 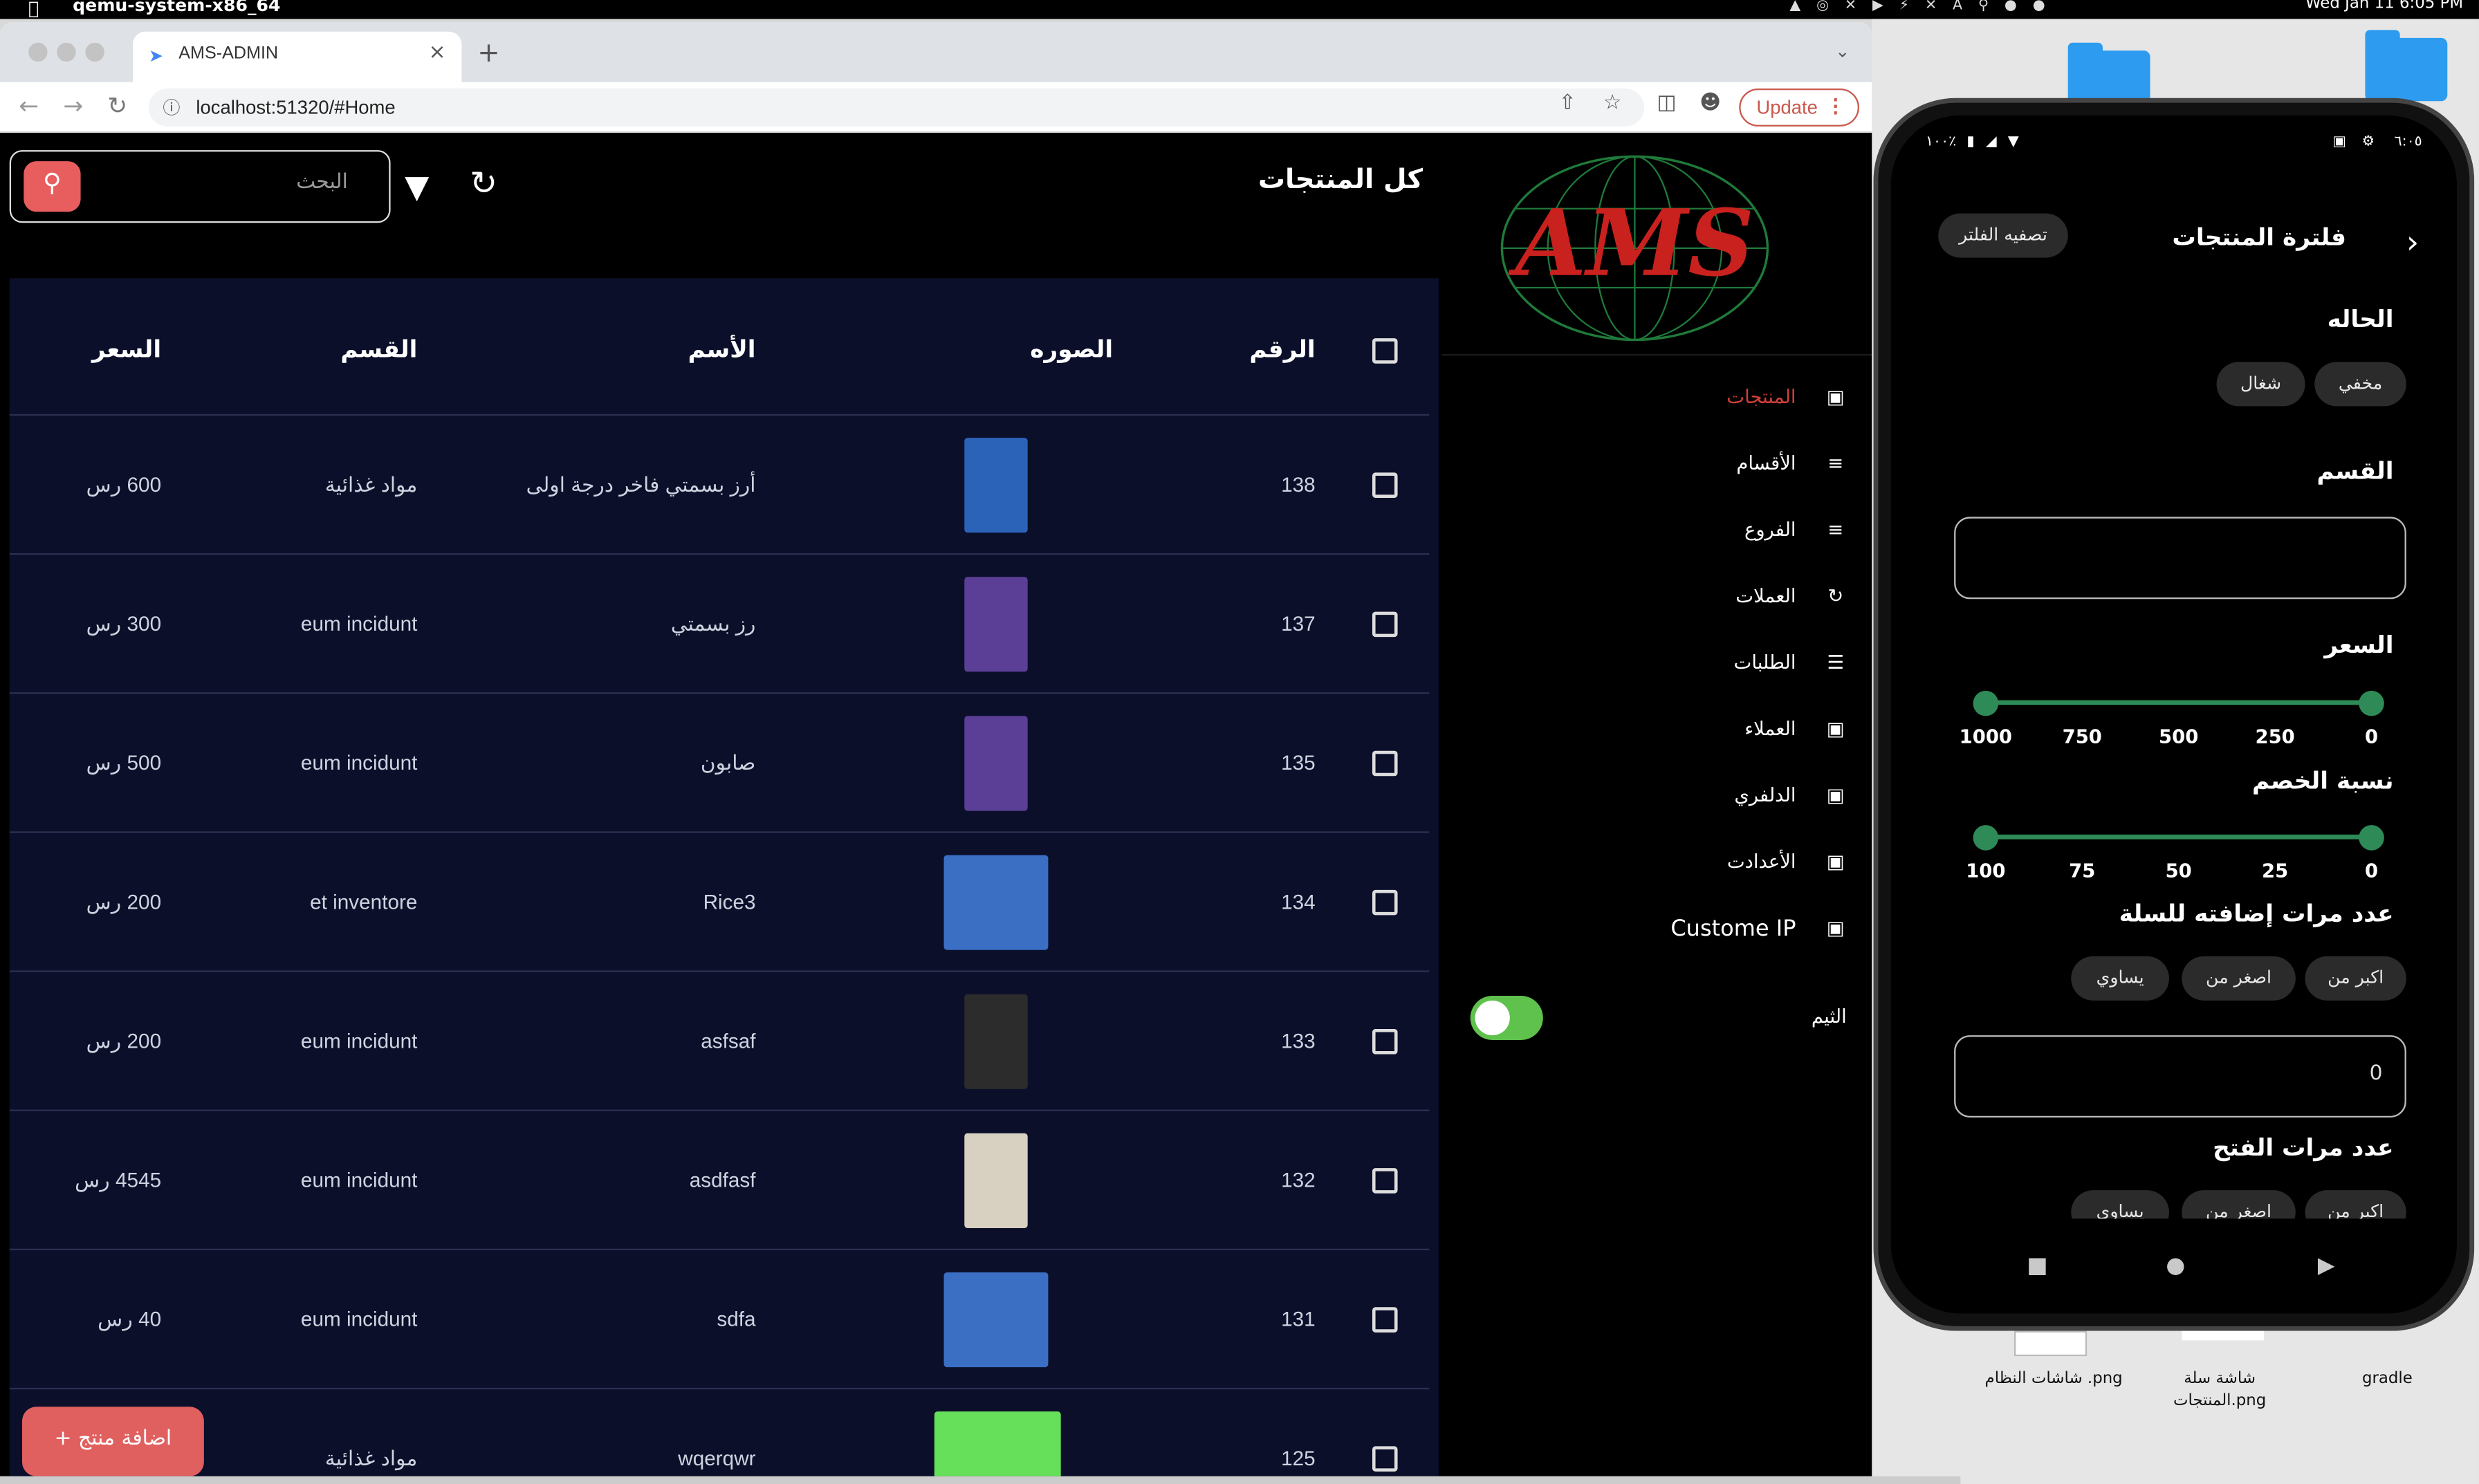 What do you see at coordinates (417, 186) in the screenshot?
I see `filter-icon: ▼` at bounding box center [417, 186].